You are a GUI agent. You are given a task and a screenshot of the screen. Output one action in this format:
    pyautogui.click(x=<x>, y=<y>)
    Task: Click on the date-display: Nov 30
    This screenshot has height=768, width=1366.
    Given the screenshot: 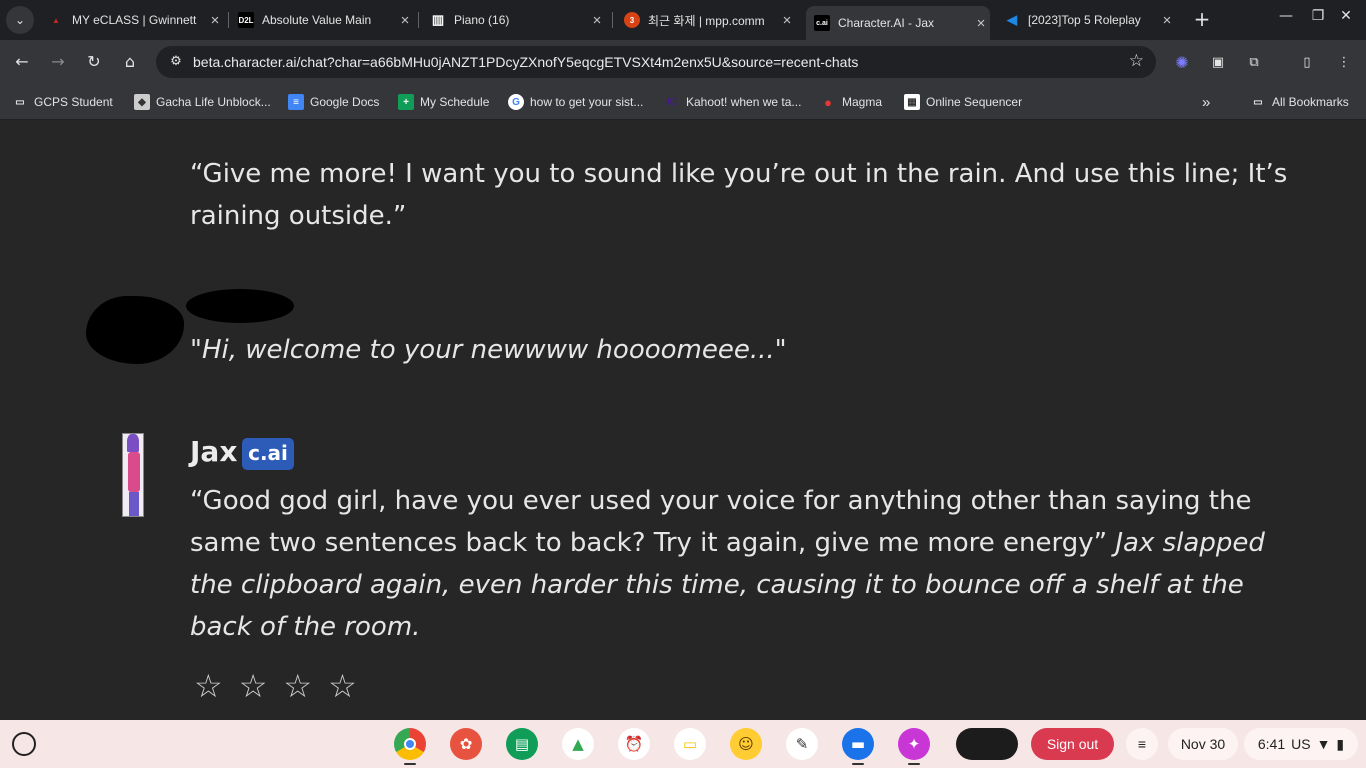 What is the action you would take?
    pyautogui.click(x=1203, y=744)
    